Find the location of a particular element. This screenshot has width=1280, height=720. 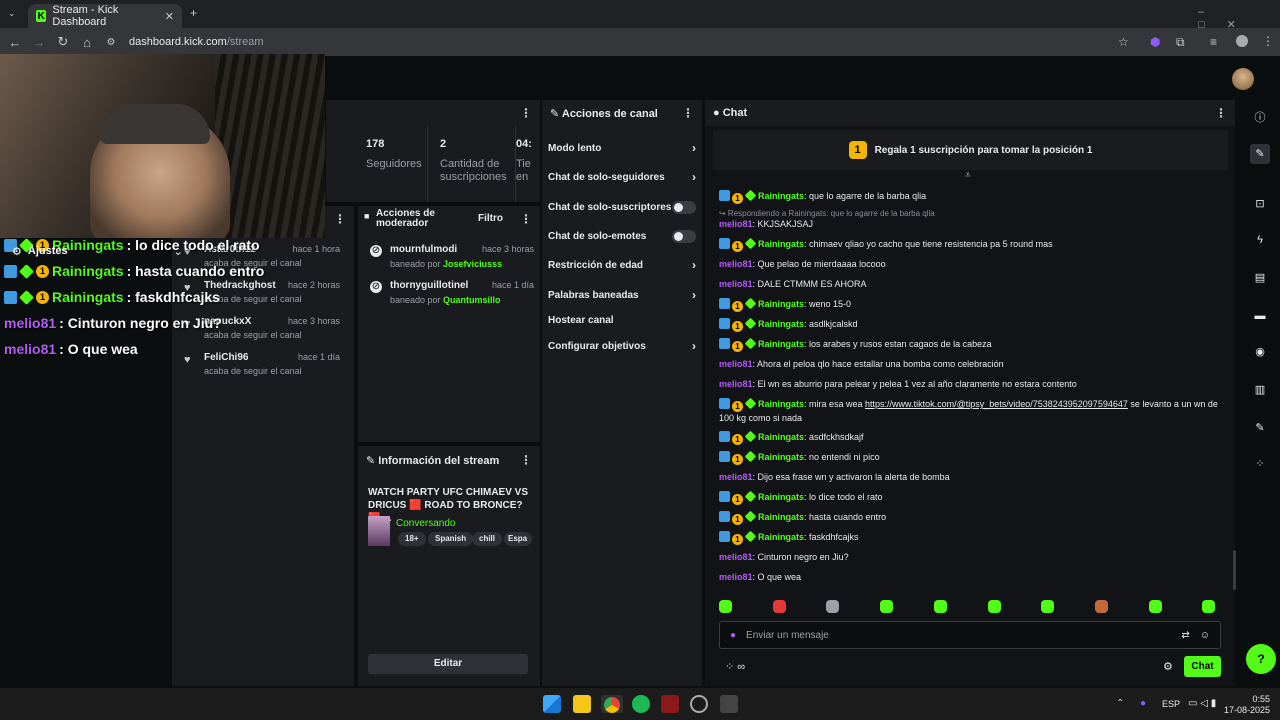

chat-icon: ▬ is located at coordinates (1260, 316).